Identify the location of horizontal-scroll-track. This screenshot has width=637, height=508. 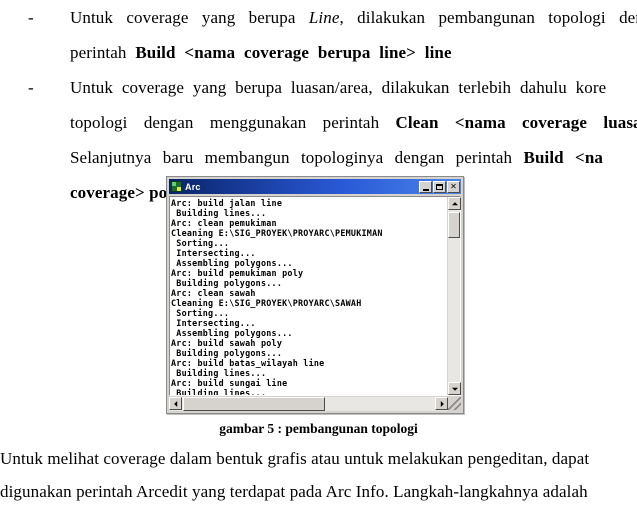
(308, 404).